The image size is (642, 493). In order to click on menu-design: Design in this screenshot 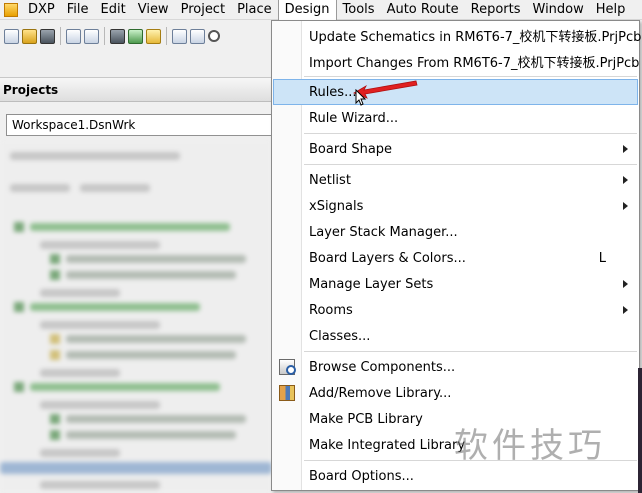, I will do `click(307, 10)`.